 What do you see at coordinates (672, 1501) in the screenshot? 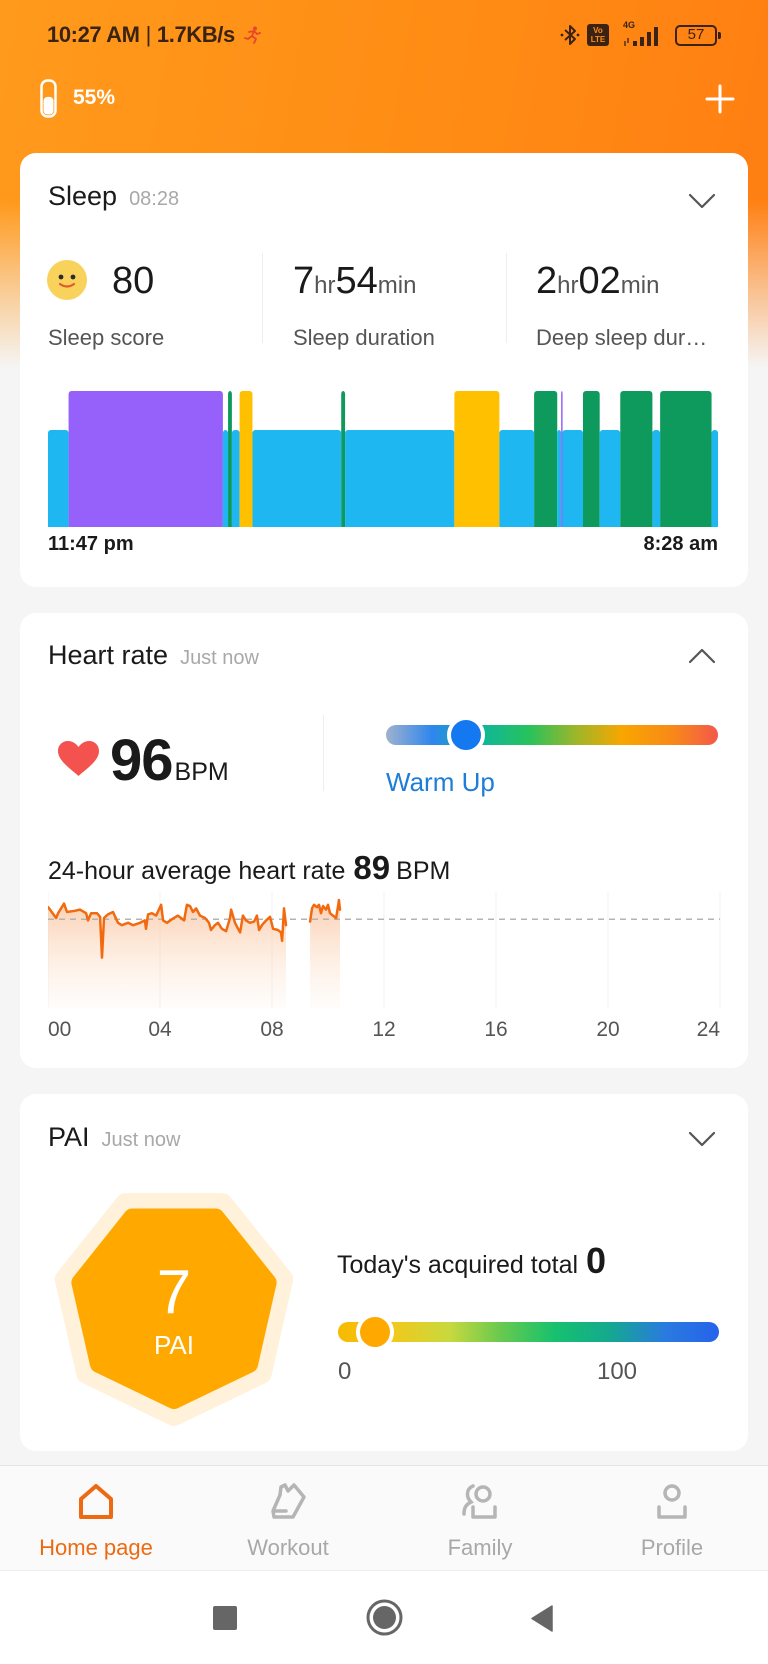
I see `profile-icon` at bounding box center [672, 1501].